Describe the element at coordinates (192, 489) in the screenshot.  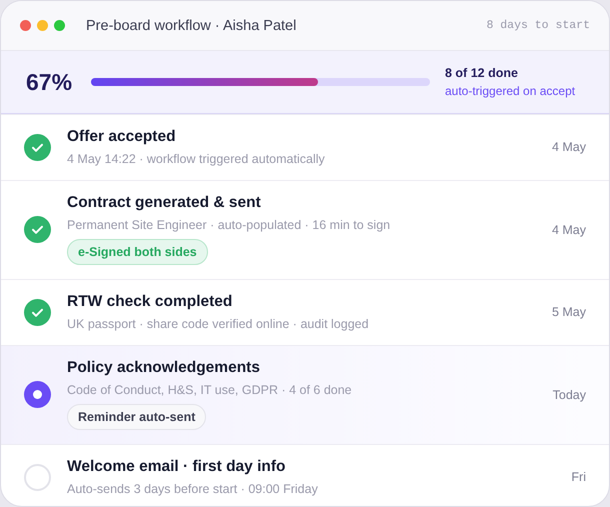
I see `step-detail: Auto-sends 3 days before start · 09:00 Friday` at that location.